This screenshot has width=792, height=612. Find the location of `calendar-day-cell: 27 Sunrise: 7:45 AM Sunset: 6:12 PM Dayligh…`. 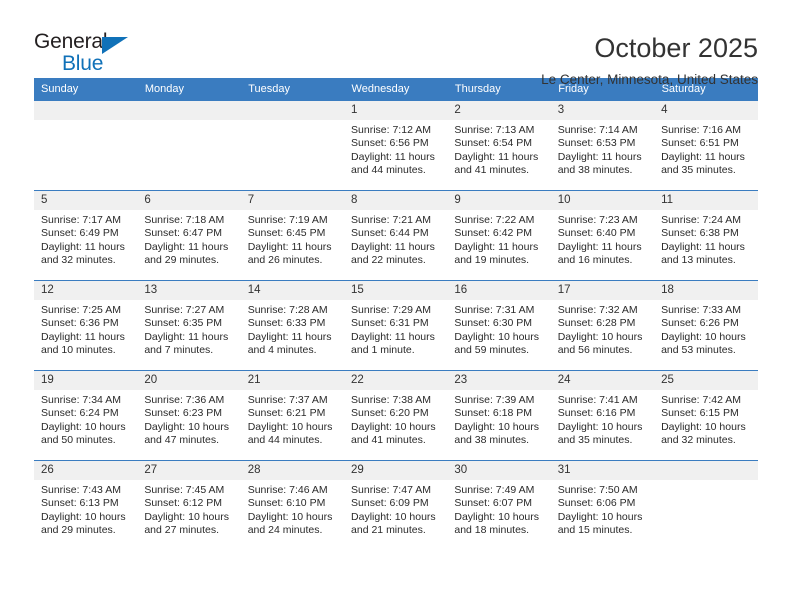

calendar-day-cell: 27 Sunrise: 7:45 AM Sunset: 6:12 PM Dayligh… is located at coordinates (189, 505).